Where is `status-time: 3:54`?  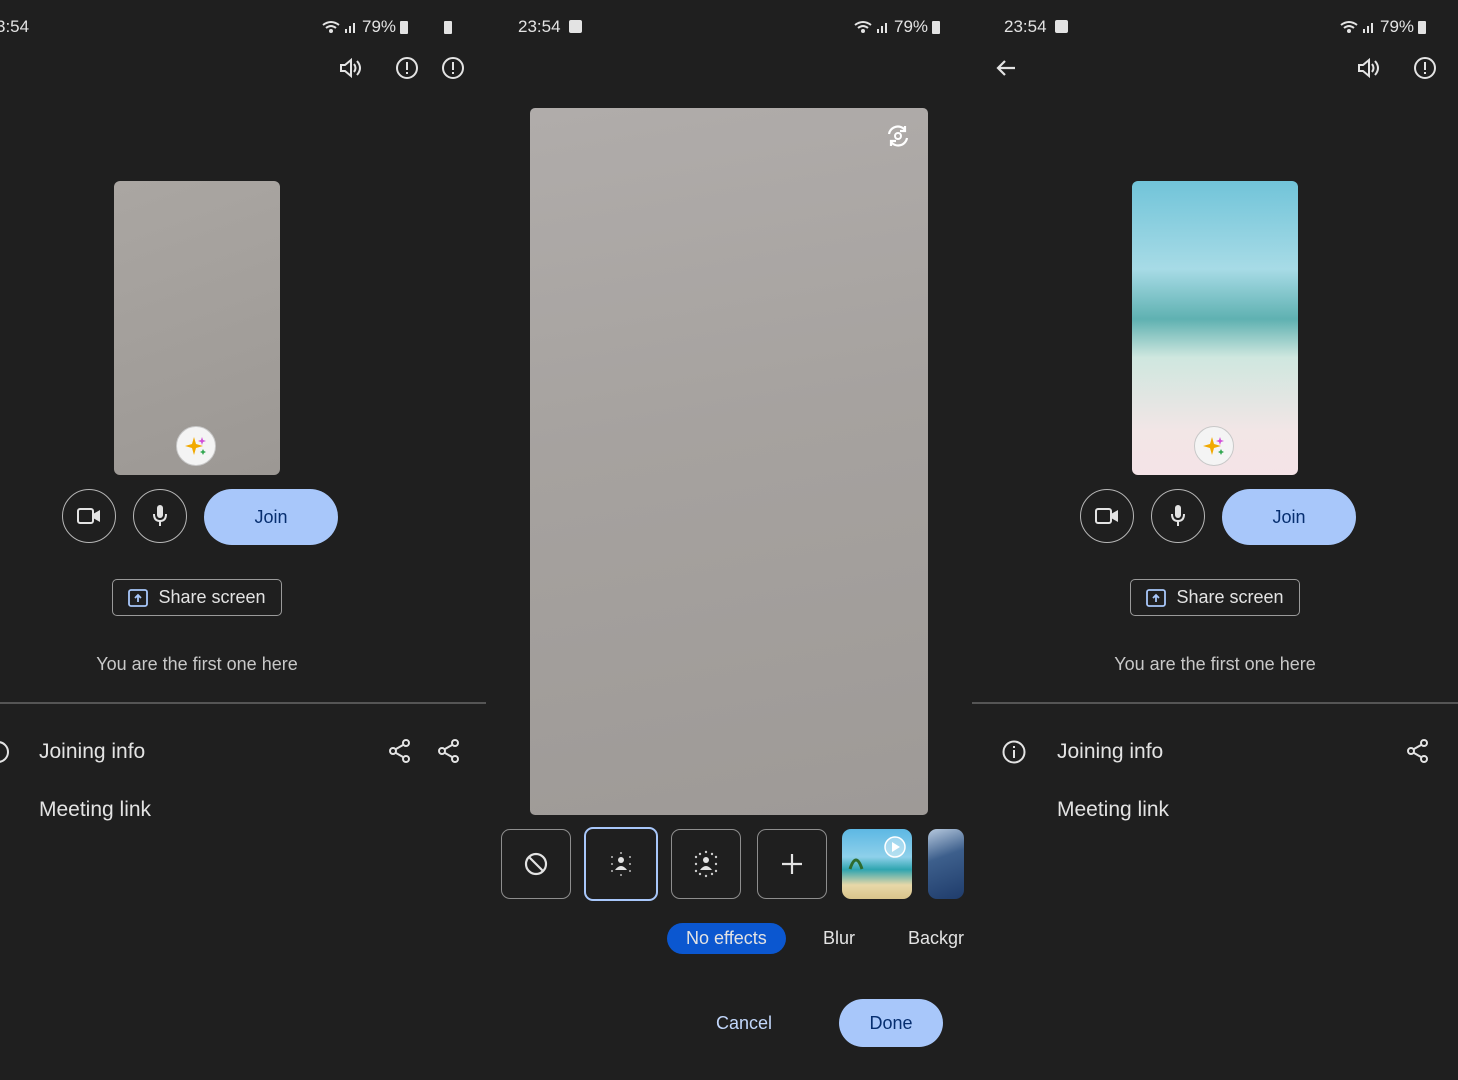
status-time: 3:54 is located at coordinates (15, 26).